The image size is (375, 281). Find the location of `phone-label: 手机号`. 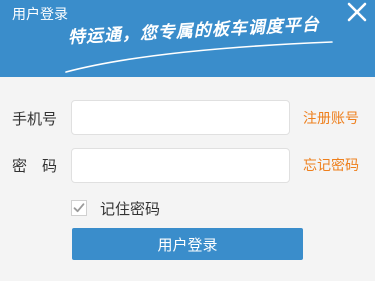

phone-label: 手机号 is located at coordinates (35, 119).